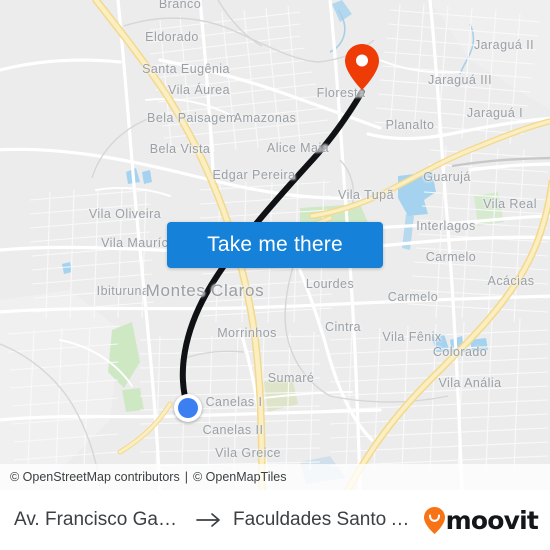 This screenshot has width=550, height=550. I want to click on origin-dot-icon, so click(188, 408).